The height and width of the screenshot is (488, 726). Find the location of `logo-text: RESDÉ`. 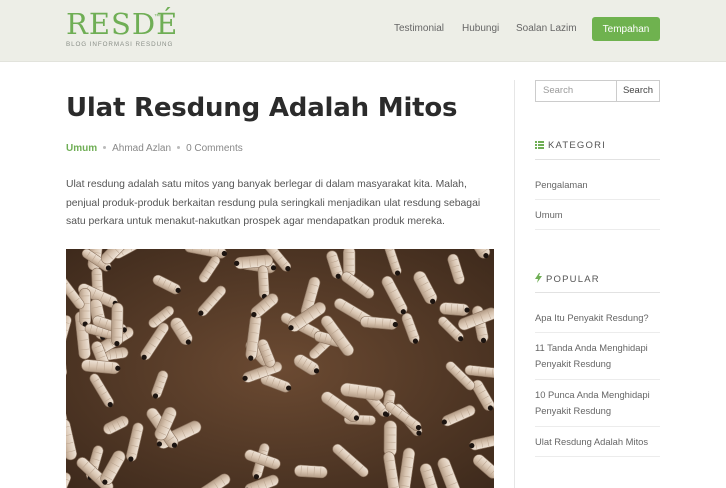

logo-text: RESDÉ is located at coordinates (122, 24).